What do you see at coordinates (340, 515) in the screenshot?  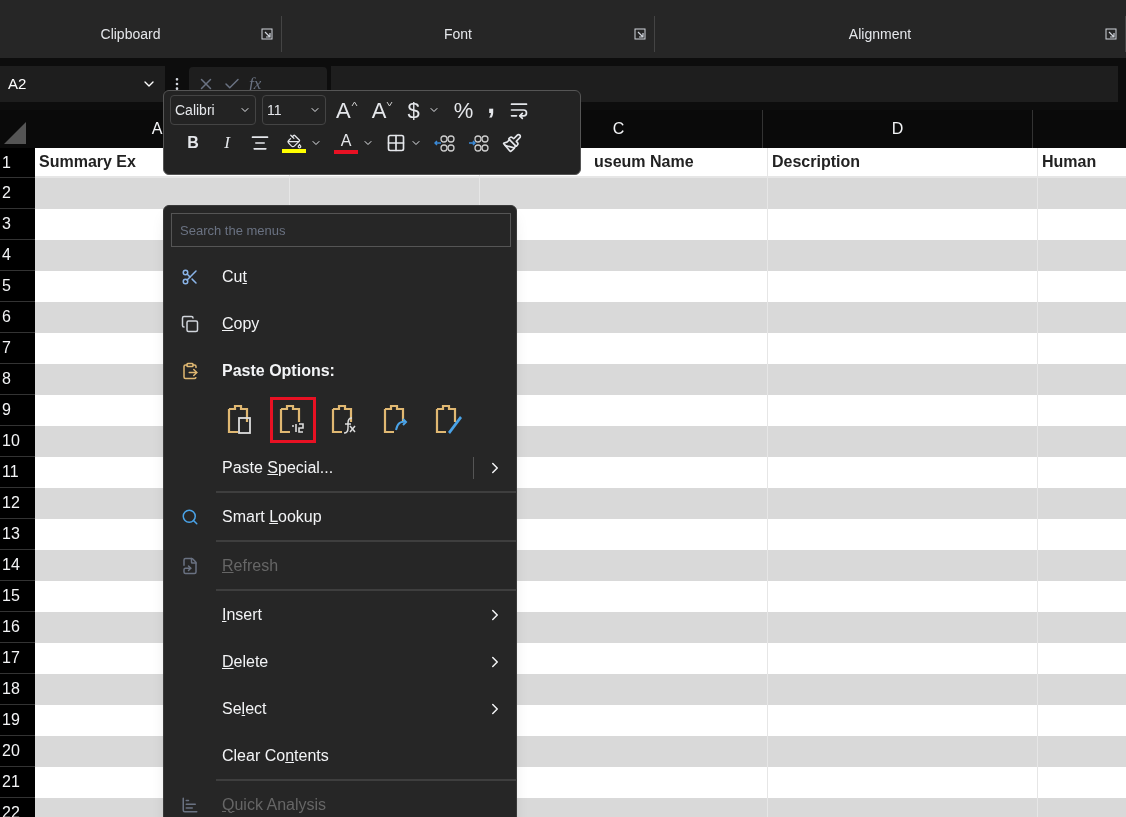 I see `menu-item: Smart Lookup` at bounding box center [340, 515].